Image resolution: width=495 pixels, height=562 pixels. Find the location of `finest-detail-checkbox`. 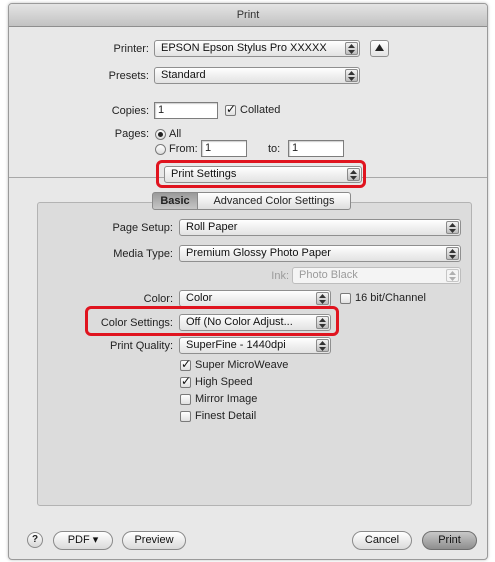

finest-detail-checkbox is located at coordinates (185, 416).